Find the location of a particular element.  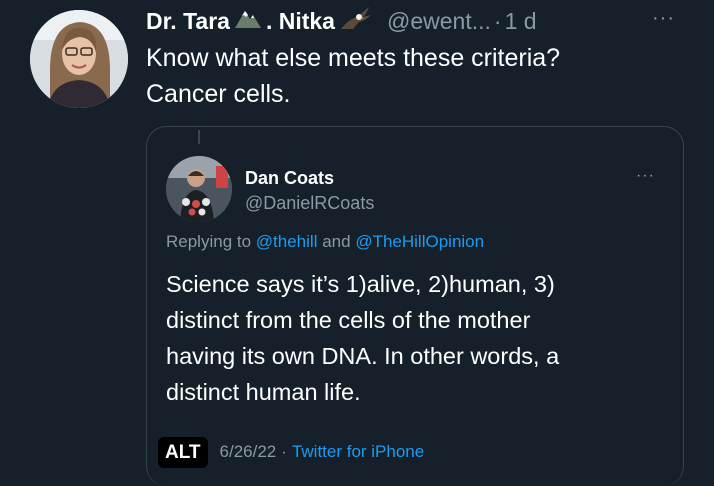

mention-link: @TheHillOpinion is located at coordinates (419, 241).